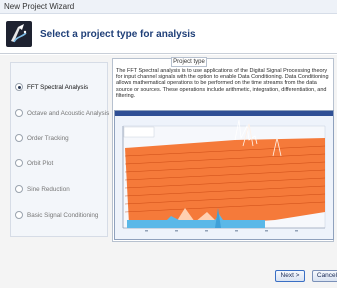 This screenshot has height=288, width=337. I want to click on cancel-button: Cancel, so click(324, 276).